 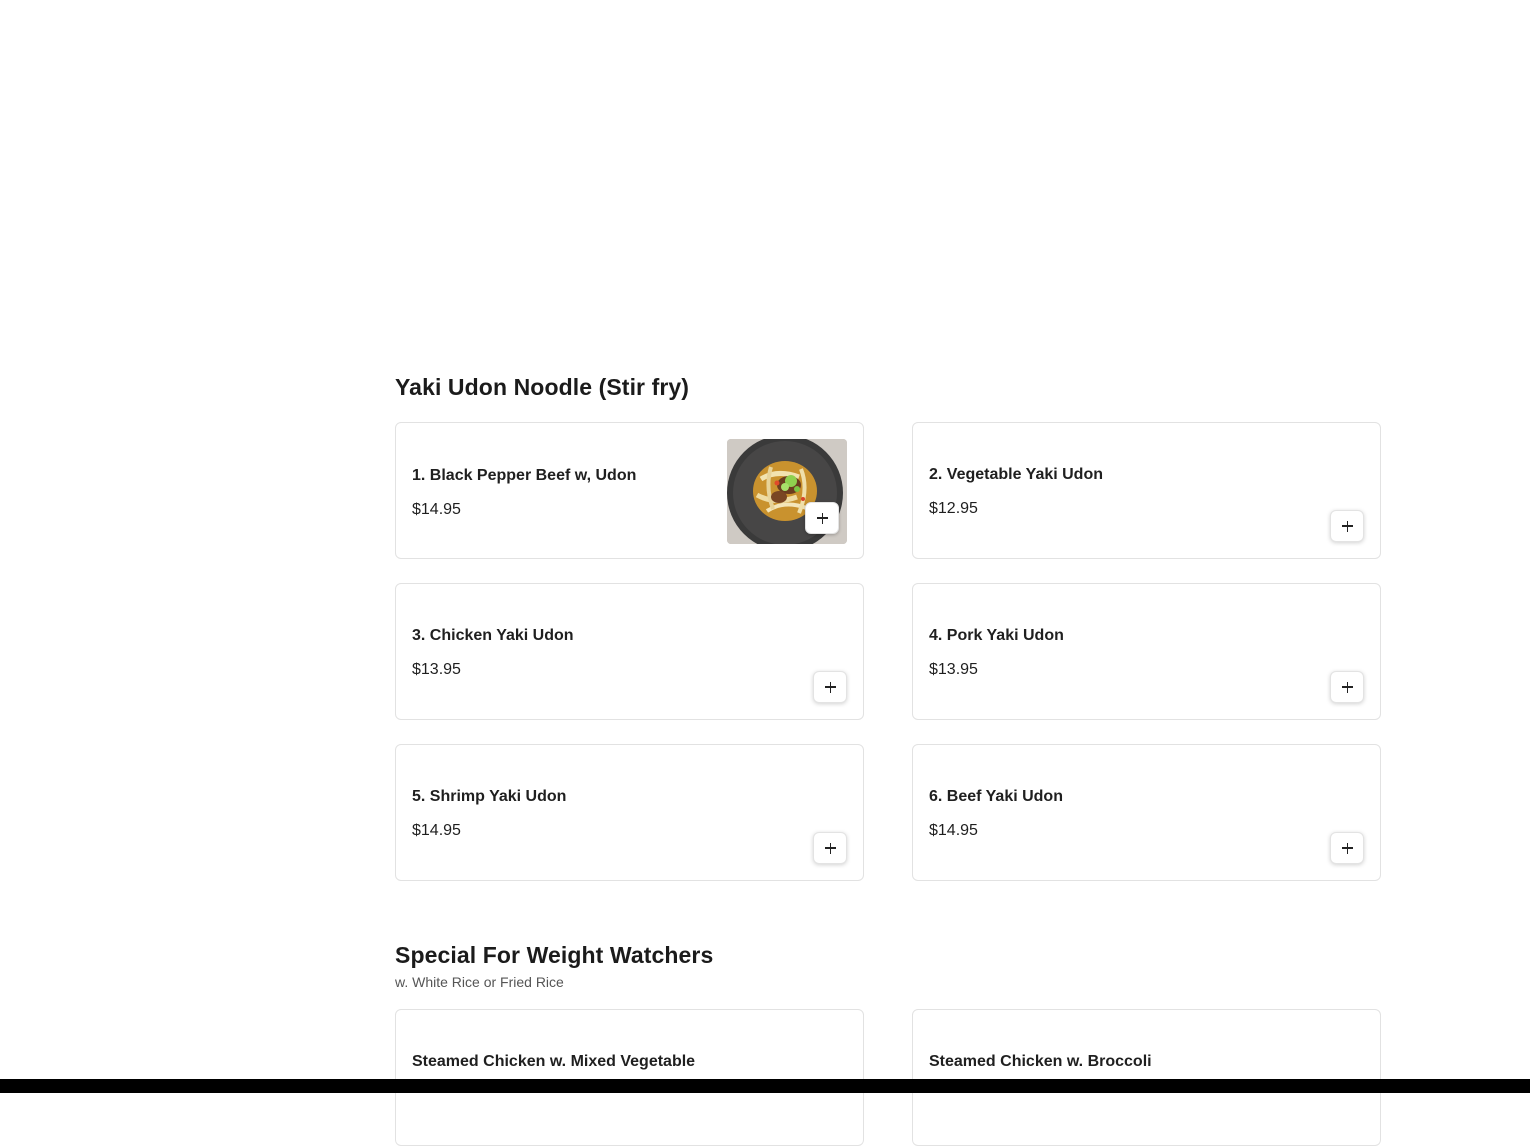 I want to click on item-price: $12.95, so click(x=953, y=508).